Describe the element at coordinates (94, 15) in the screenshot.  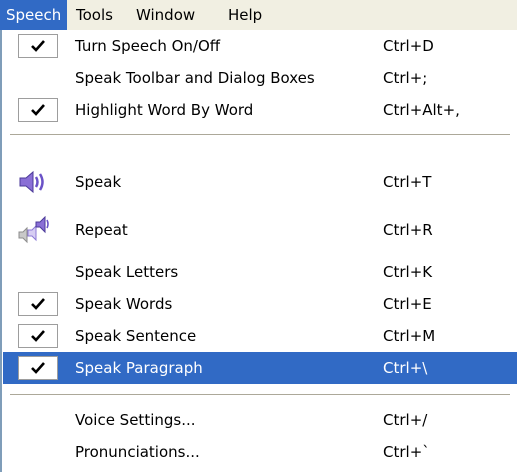
I see `menu-tools: Tools` at that location.